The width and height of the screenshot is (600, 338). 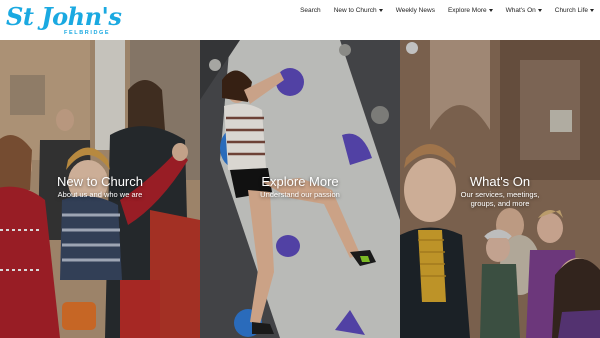 What do you see at coordinates (358, 10) in the screenshot?
I see `nav-item-new-to-church: New to Church` at bounding box center [358, 10].